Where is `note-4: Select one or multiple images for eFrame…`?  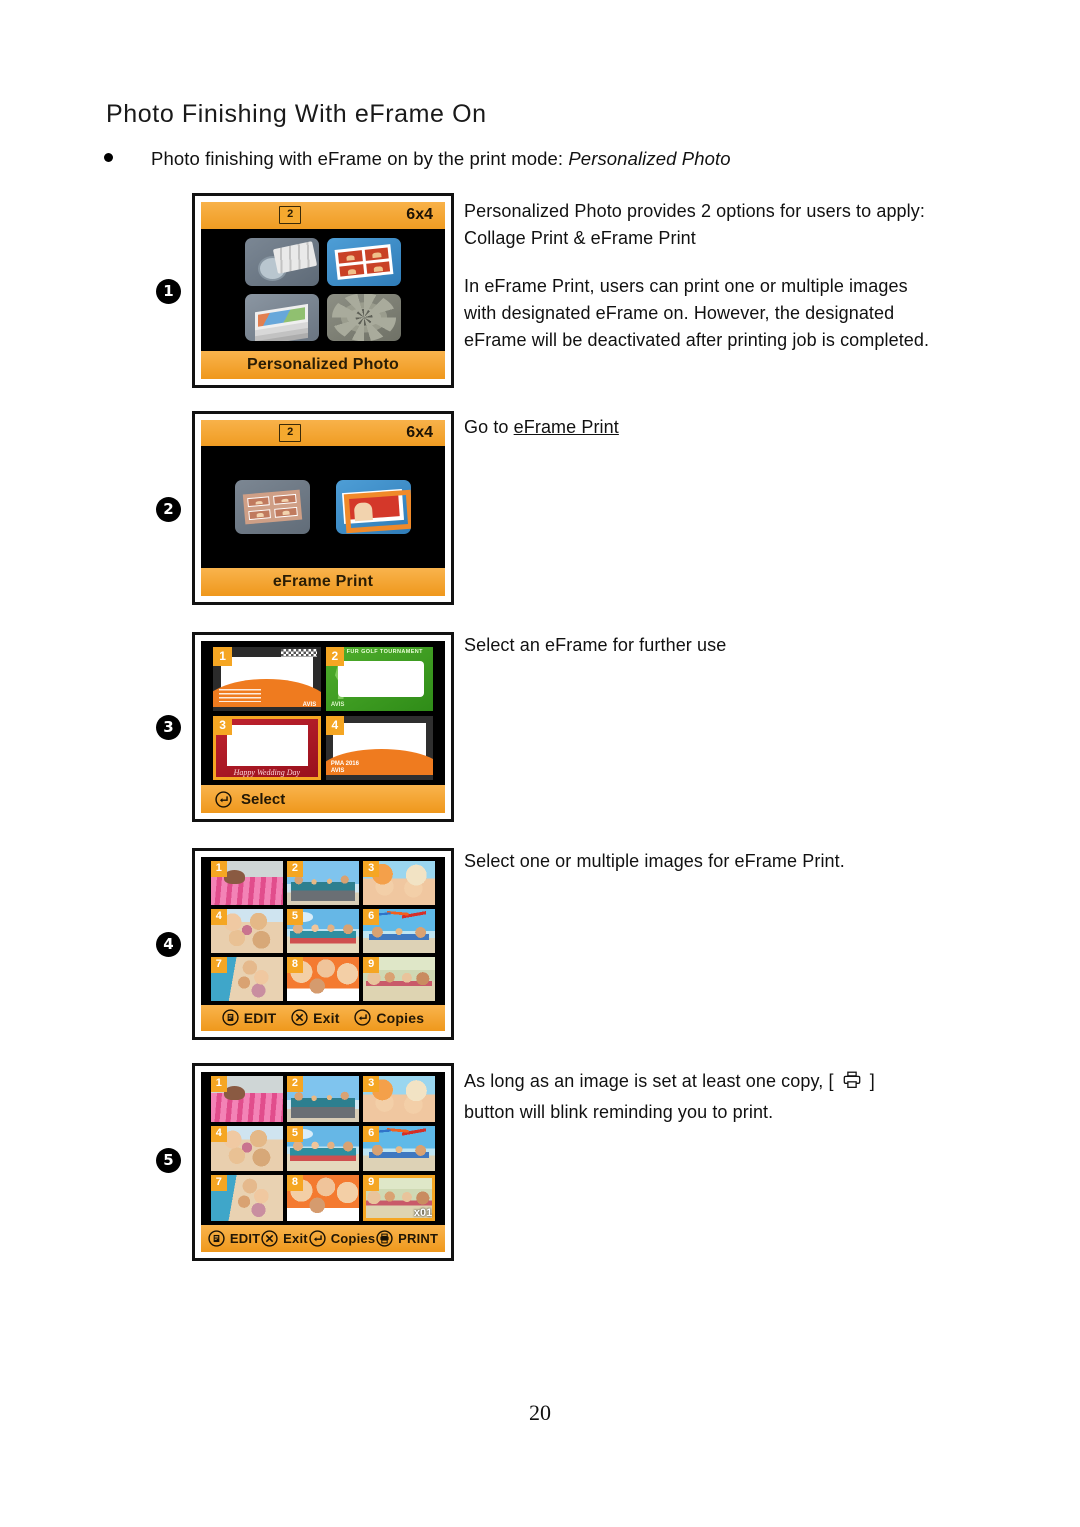
note-4: Select one or multiple images for eFrame… is located at coordinates (654, 861).